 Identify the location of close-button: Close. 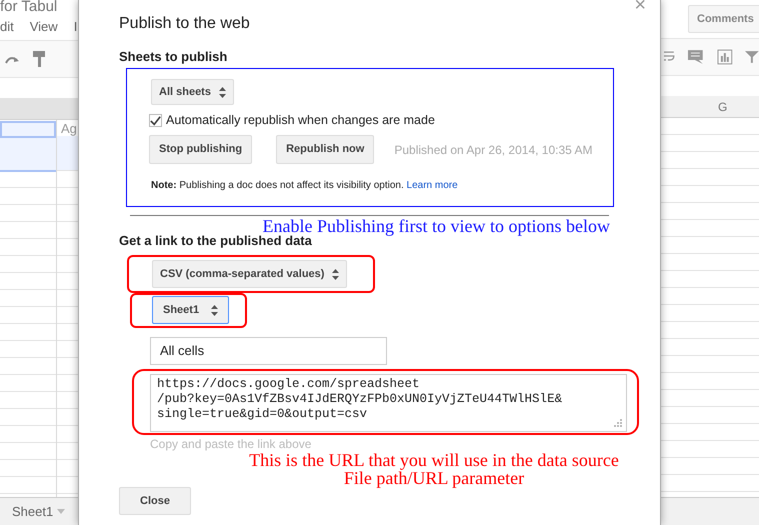
(155, 501).